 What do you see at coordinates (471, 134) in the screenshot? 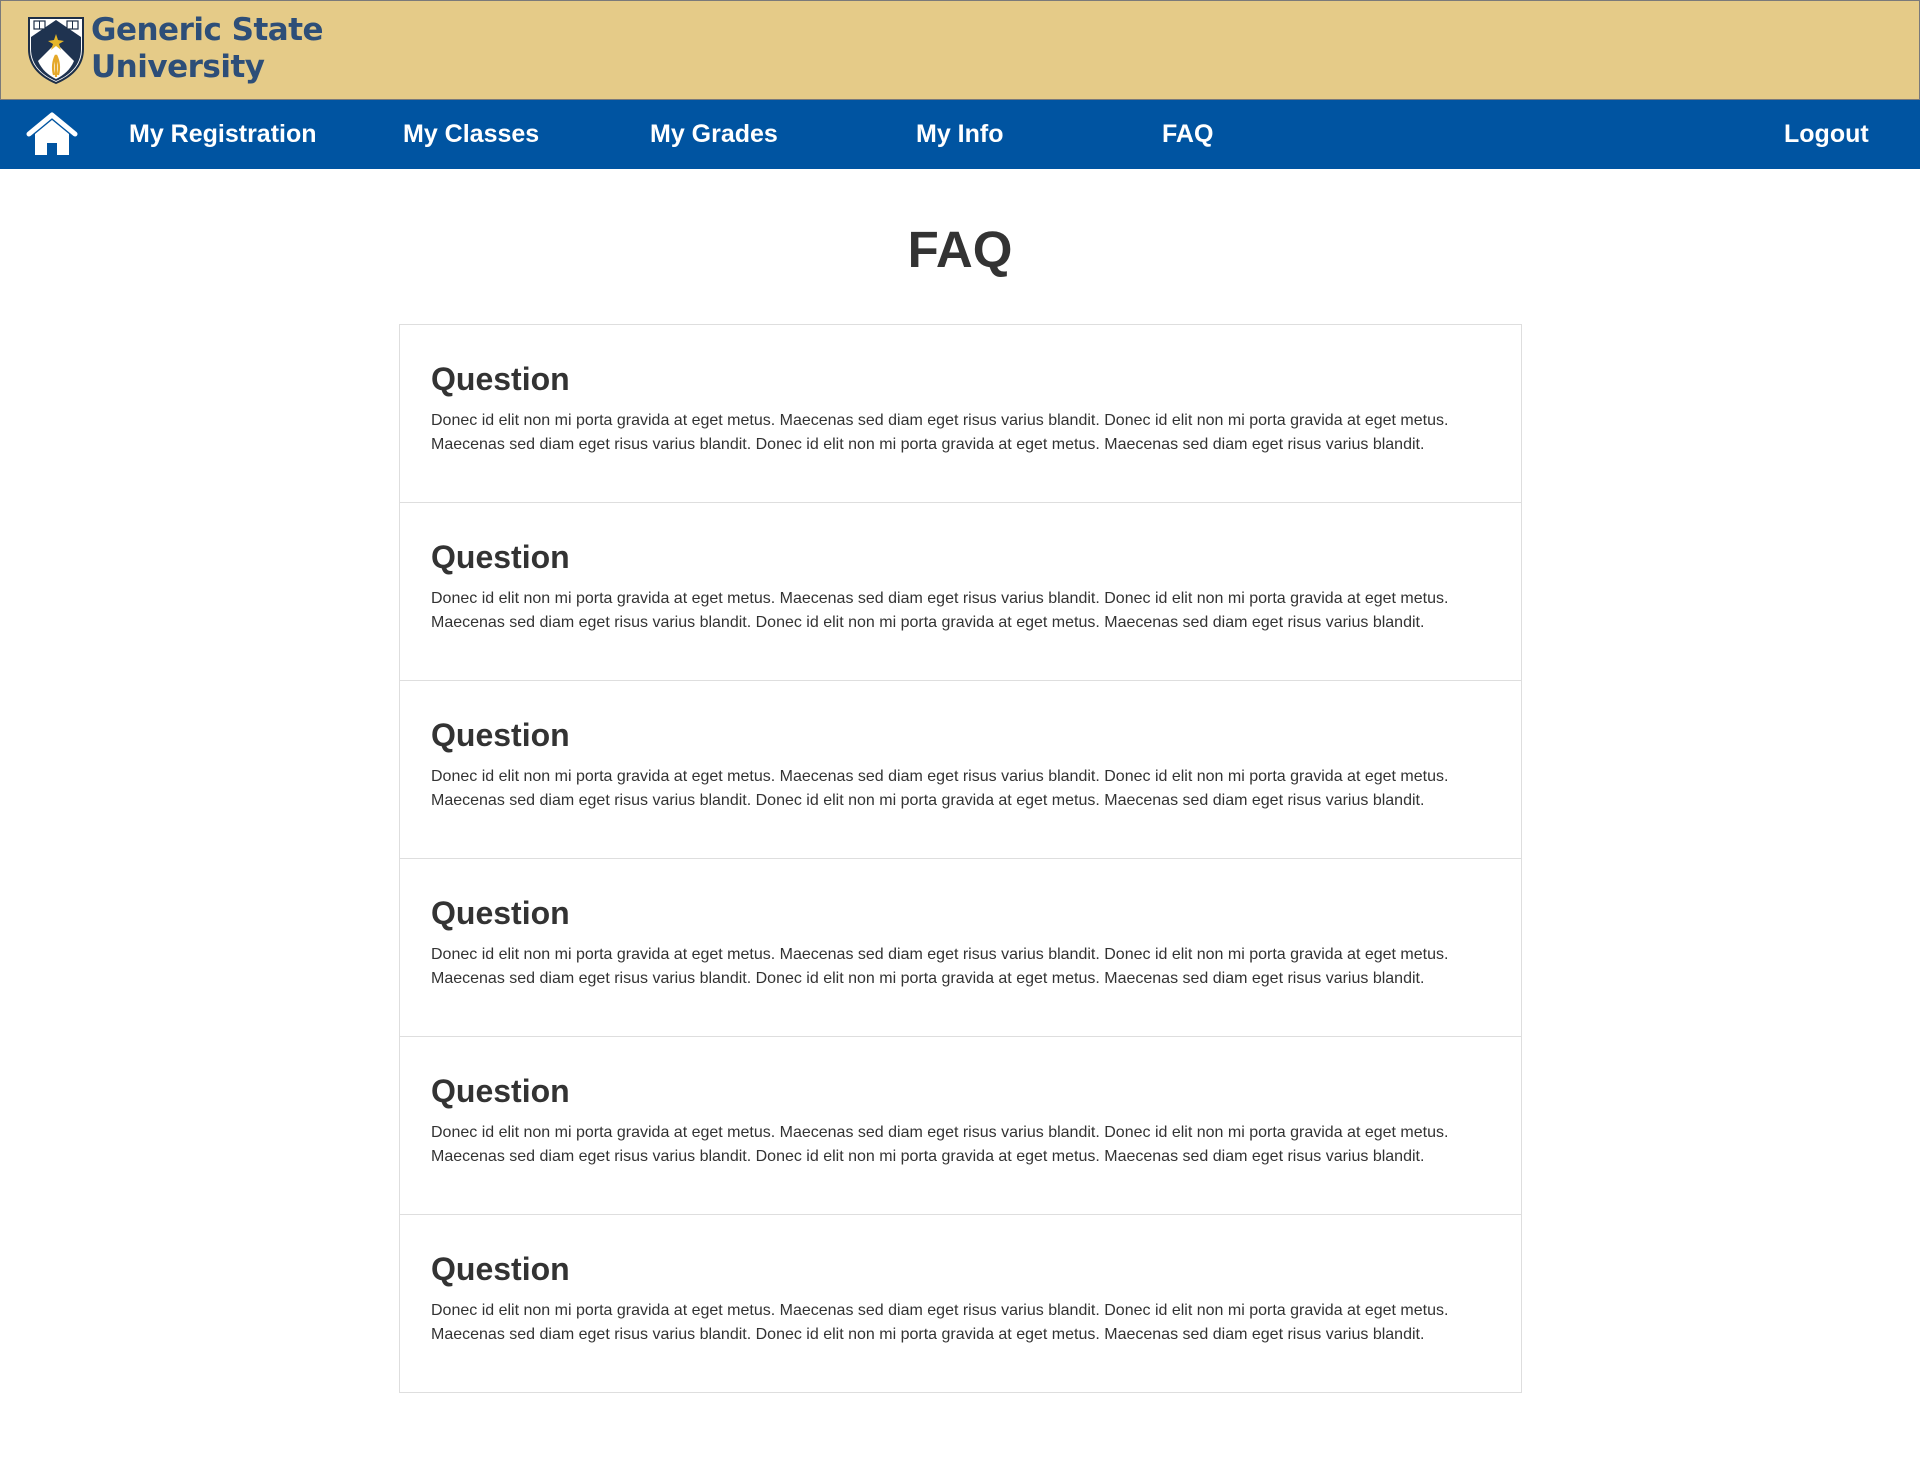
I see `nav-my-classes: My Classes` at bounding box center [471, 134].